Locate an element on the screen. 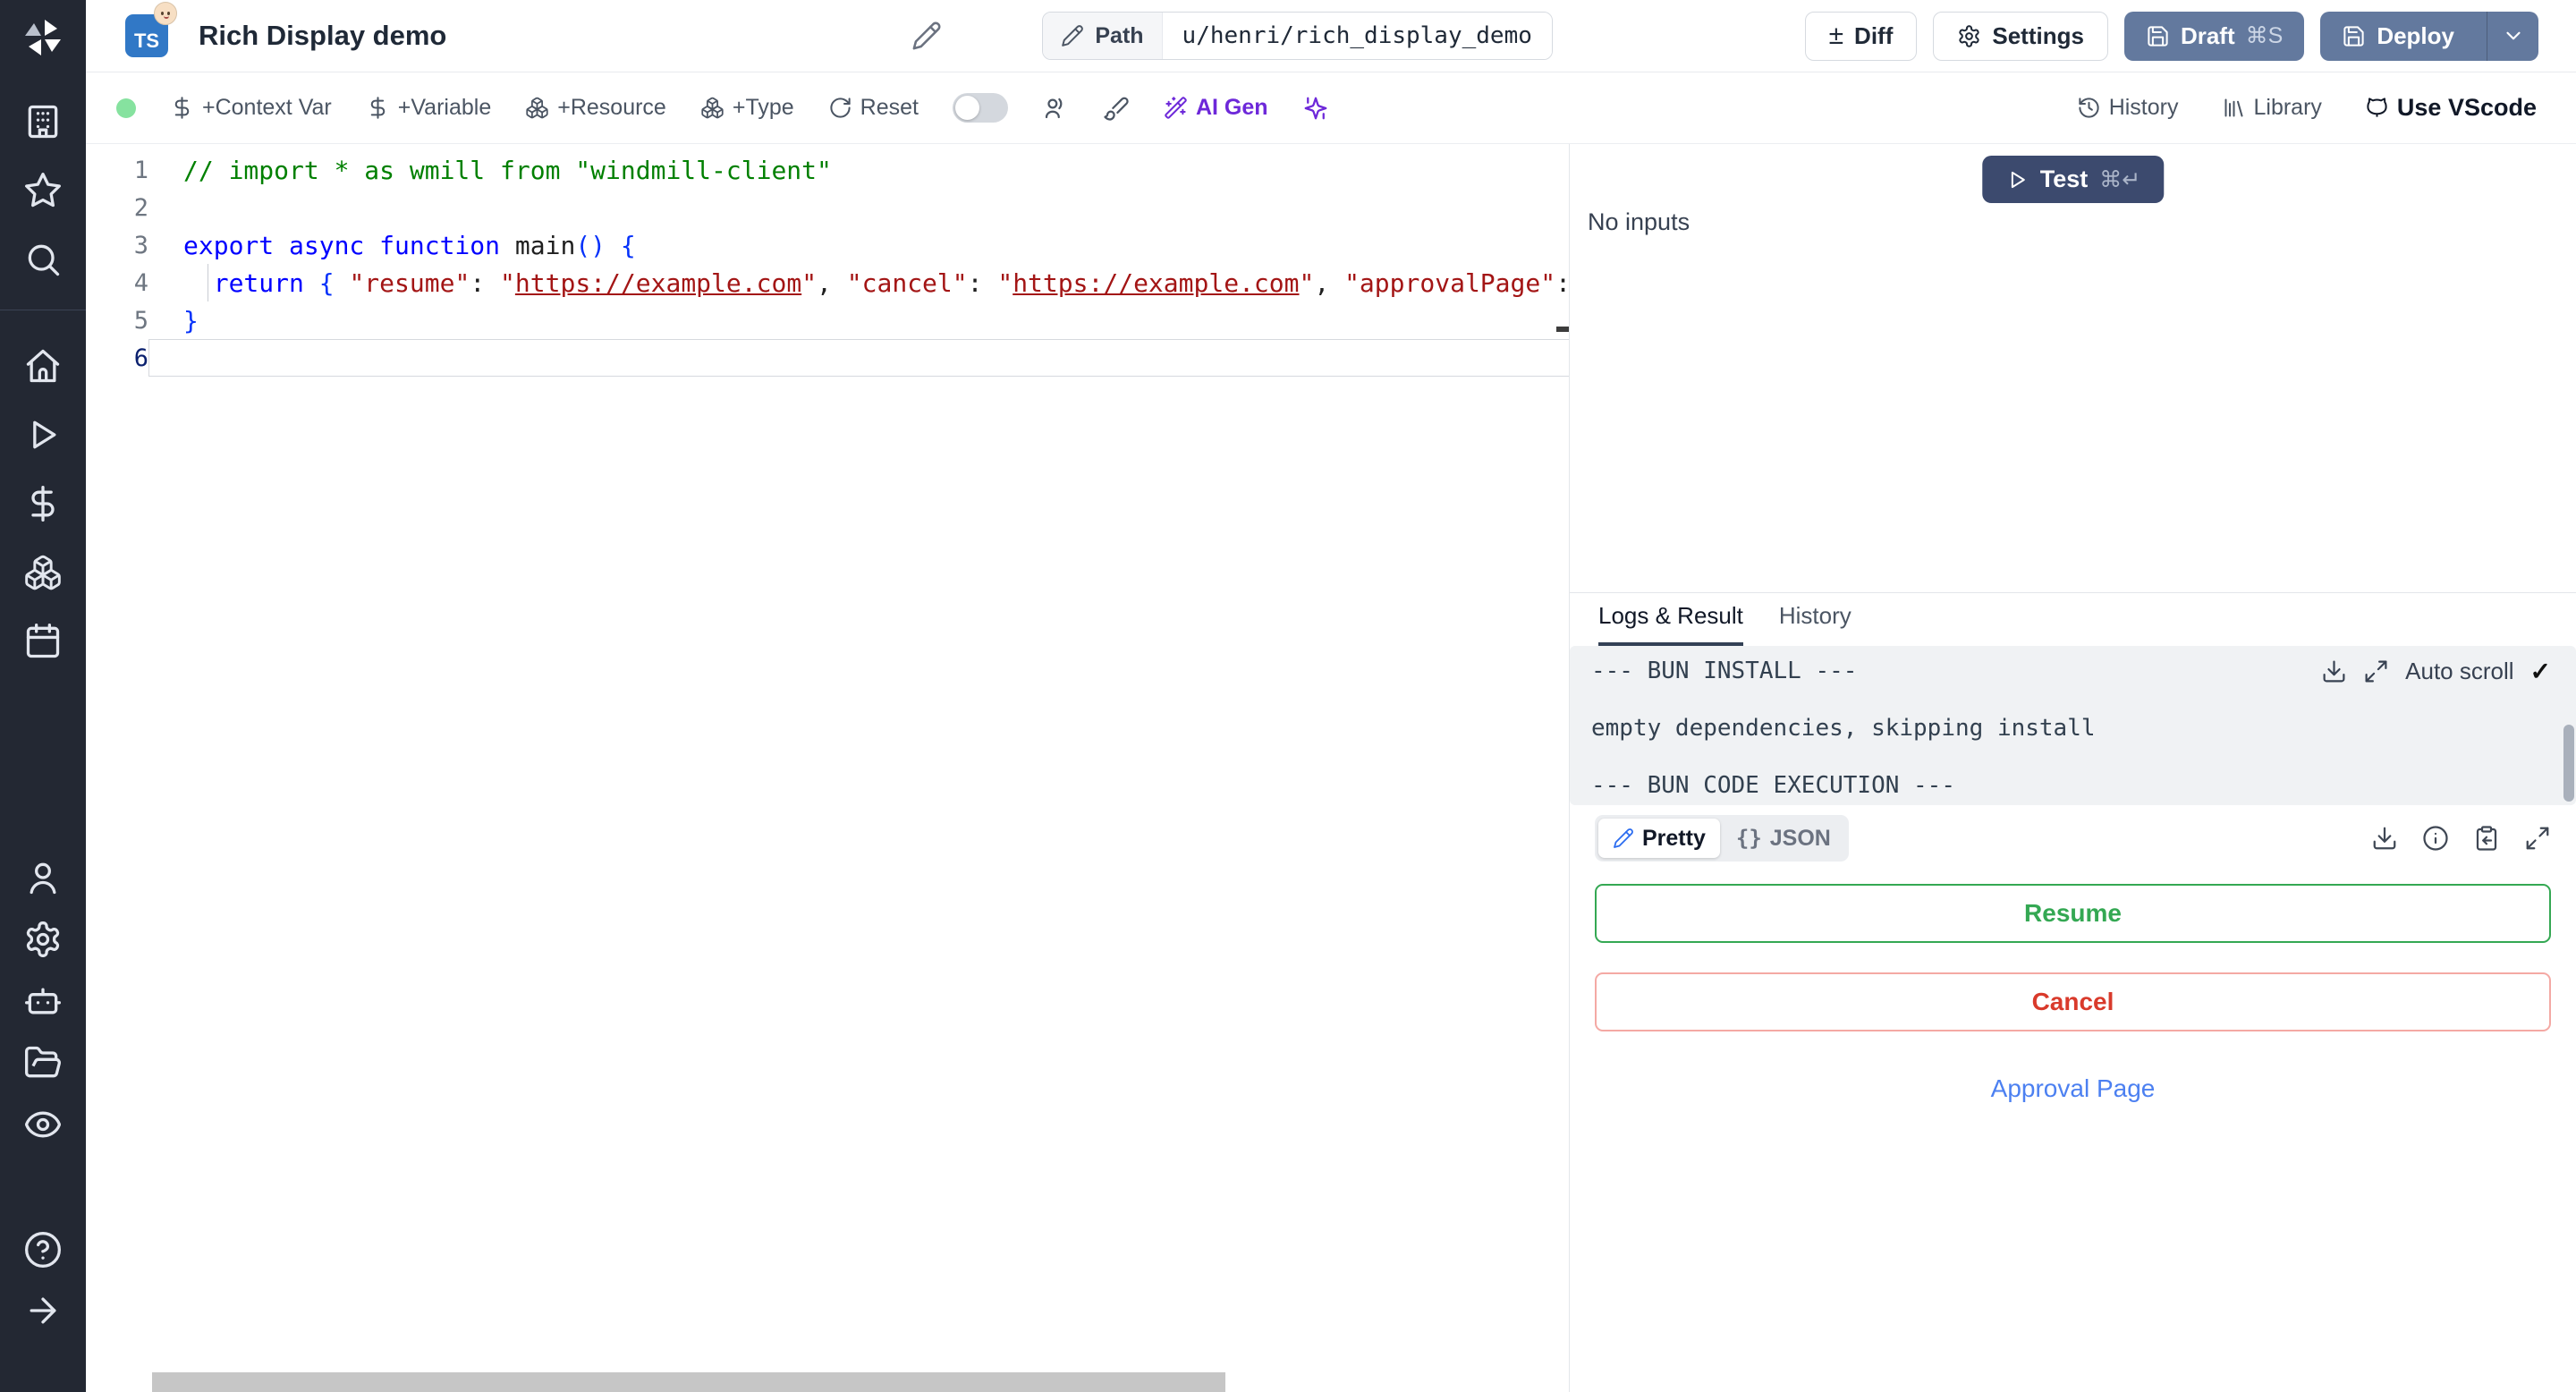 The height and width of the screenshot is (1392, 2576). approval-page-link: Approval Page is located at coordinates (2073, 1088).